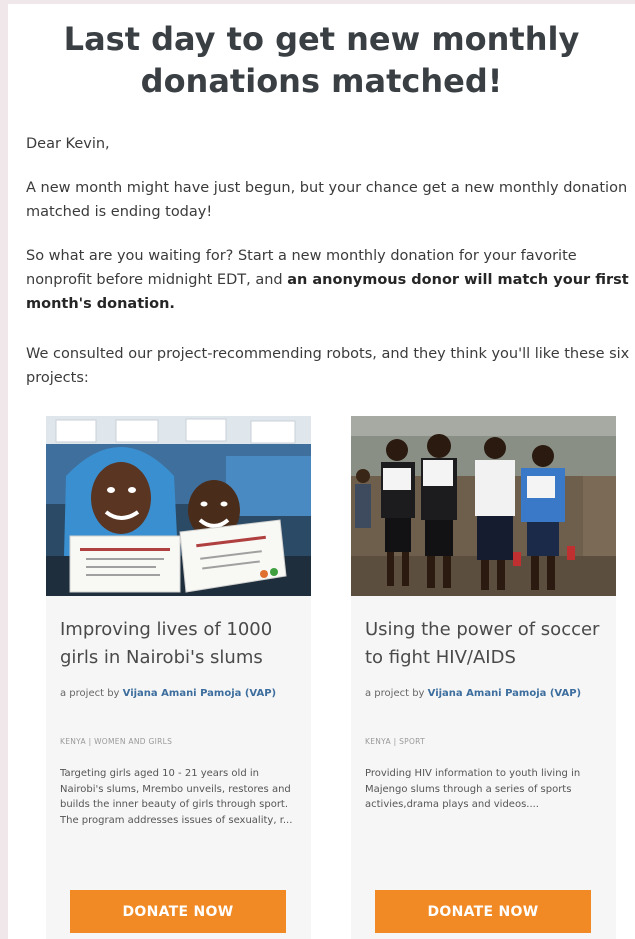 The height and width of the screenshot is (939, 635). What do you see at coordinates (68, 144) in the screenshot?
I see `greeting: Dear Kevin,` at bounding box center [68, 144].